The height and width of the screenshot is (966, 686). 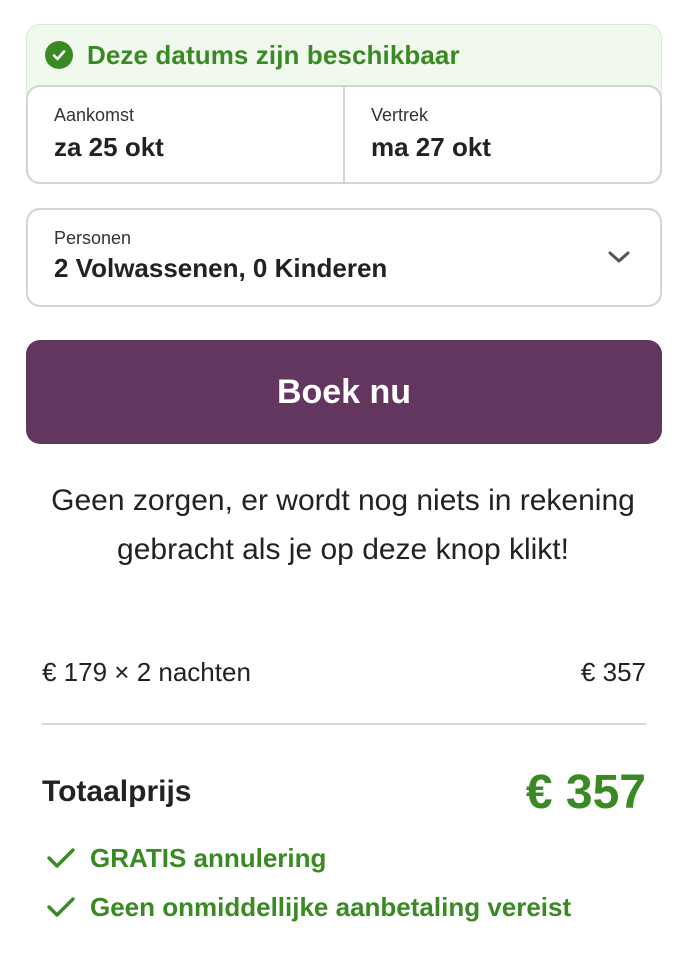 I want to click on price-description: € 179 × 2 nachten, so click(x=146, y=671).